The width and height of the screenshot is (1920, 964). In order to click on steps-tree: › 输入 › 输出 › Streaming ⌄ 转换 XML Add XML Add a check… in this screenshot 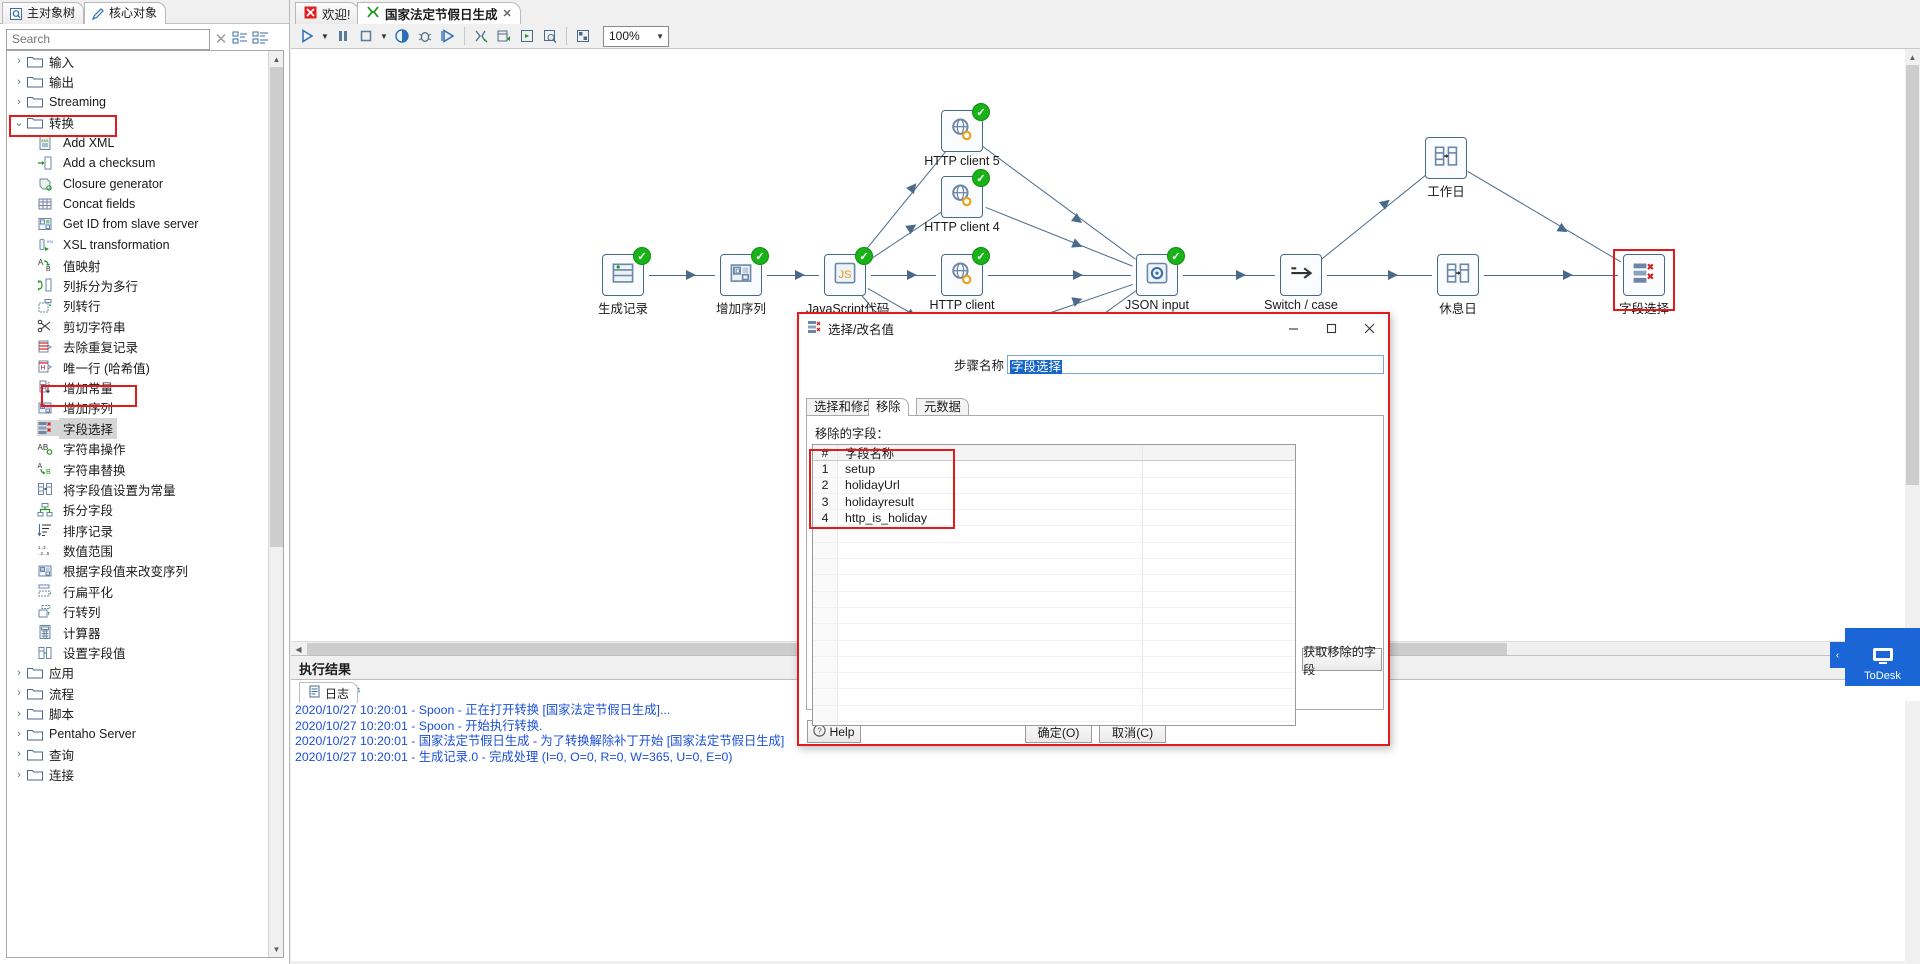, I will do `click(138, 504)`.